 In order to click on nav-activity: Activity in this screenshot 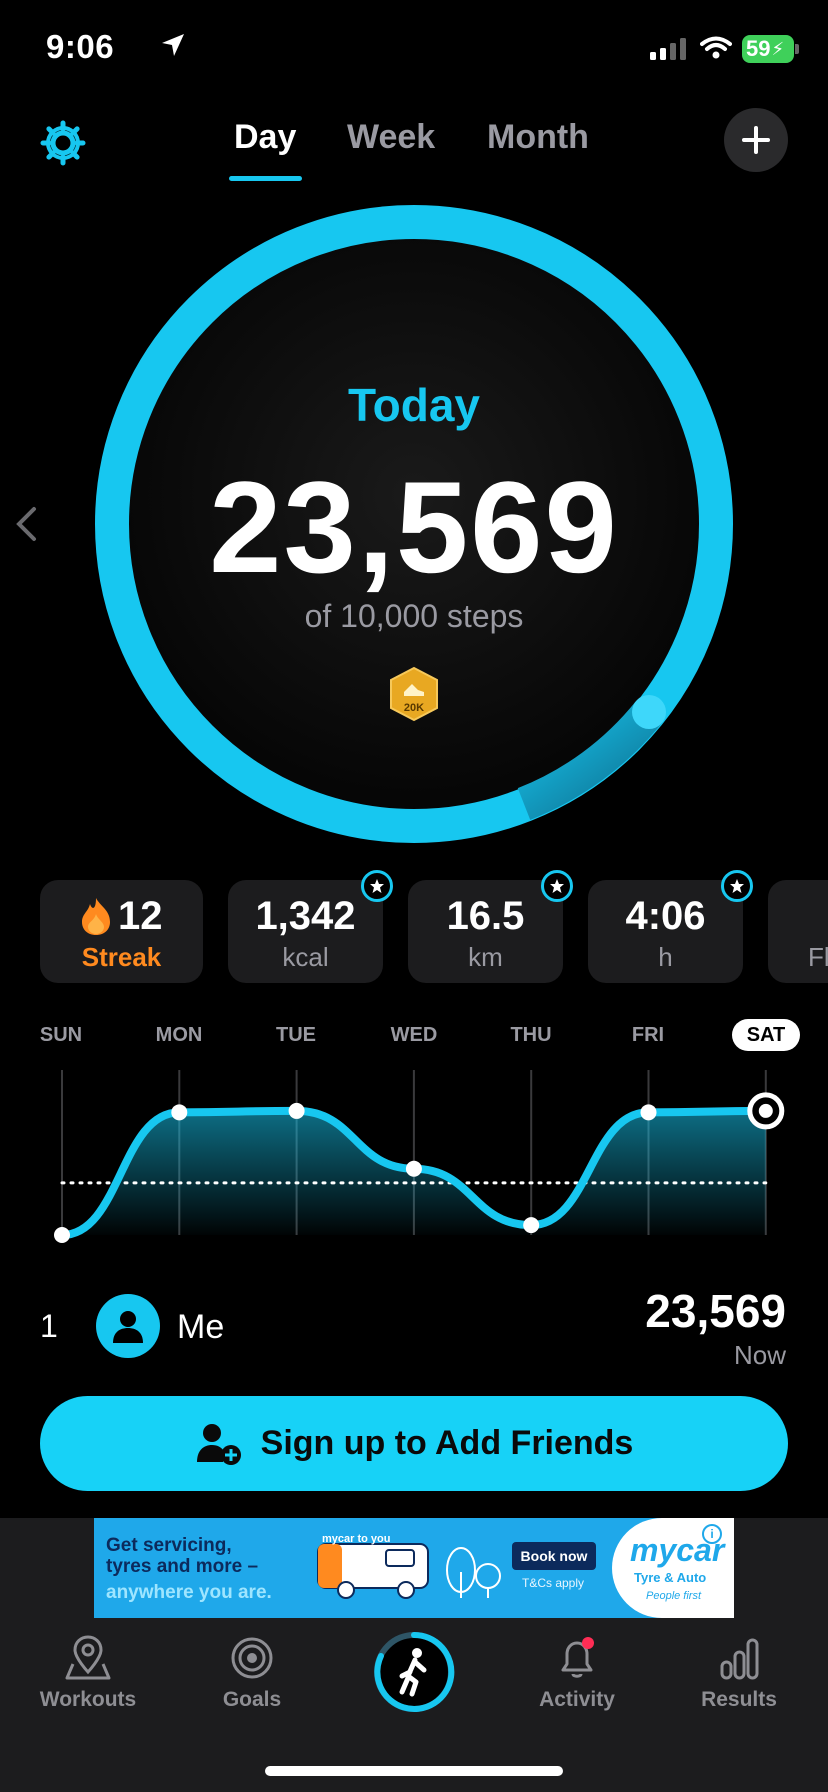, I will do `click(577, 1673)`.